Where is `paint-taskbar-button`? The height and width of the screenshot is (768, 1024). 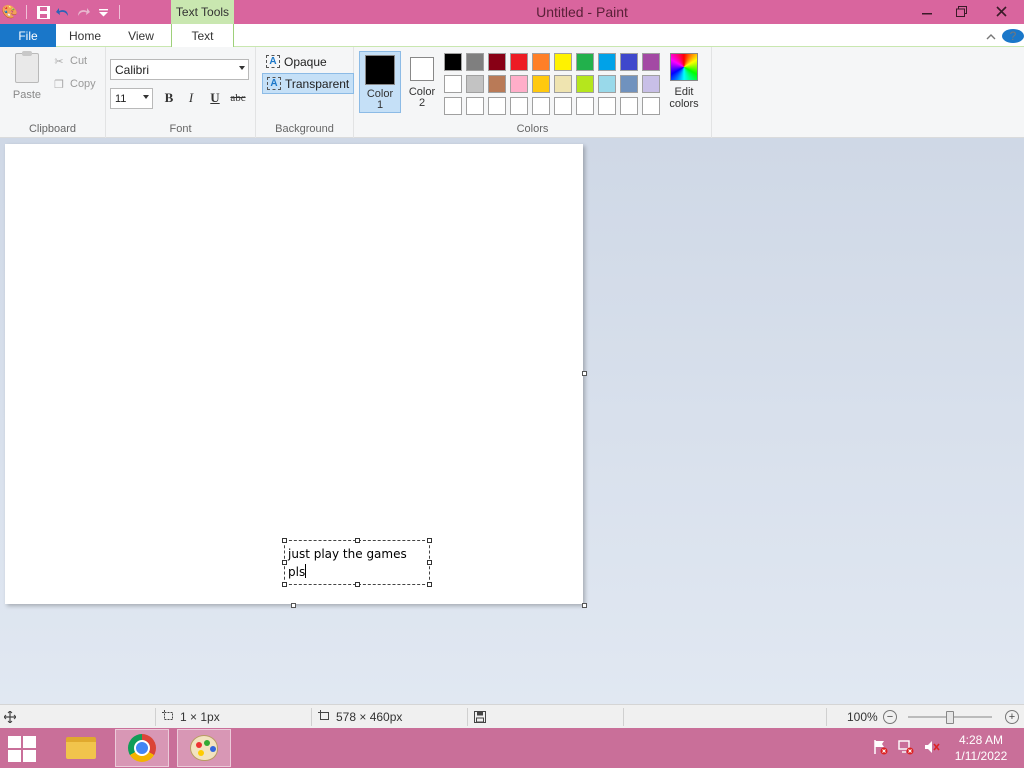
paint-taskbar-button is located at coordinates (204, 748).